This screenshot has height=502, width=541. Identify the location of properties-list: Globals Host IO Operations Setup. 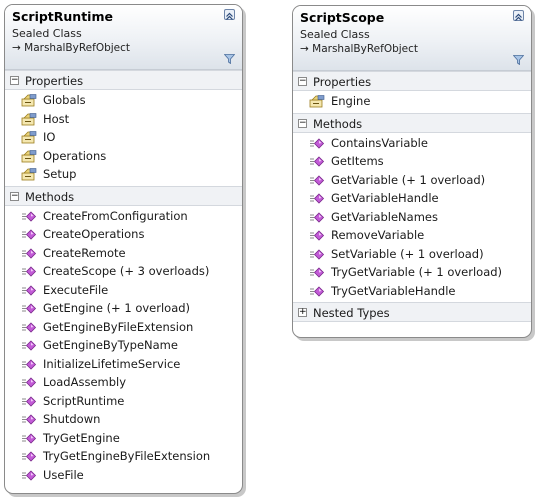
(123, 138).